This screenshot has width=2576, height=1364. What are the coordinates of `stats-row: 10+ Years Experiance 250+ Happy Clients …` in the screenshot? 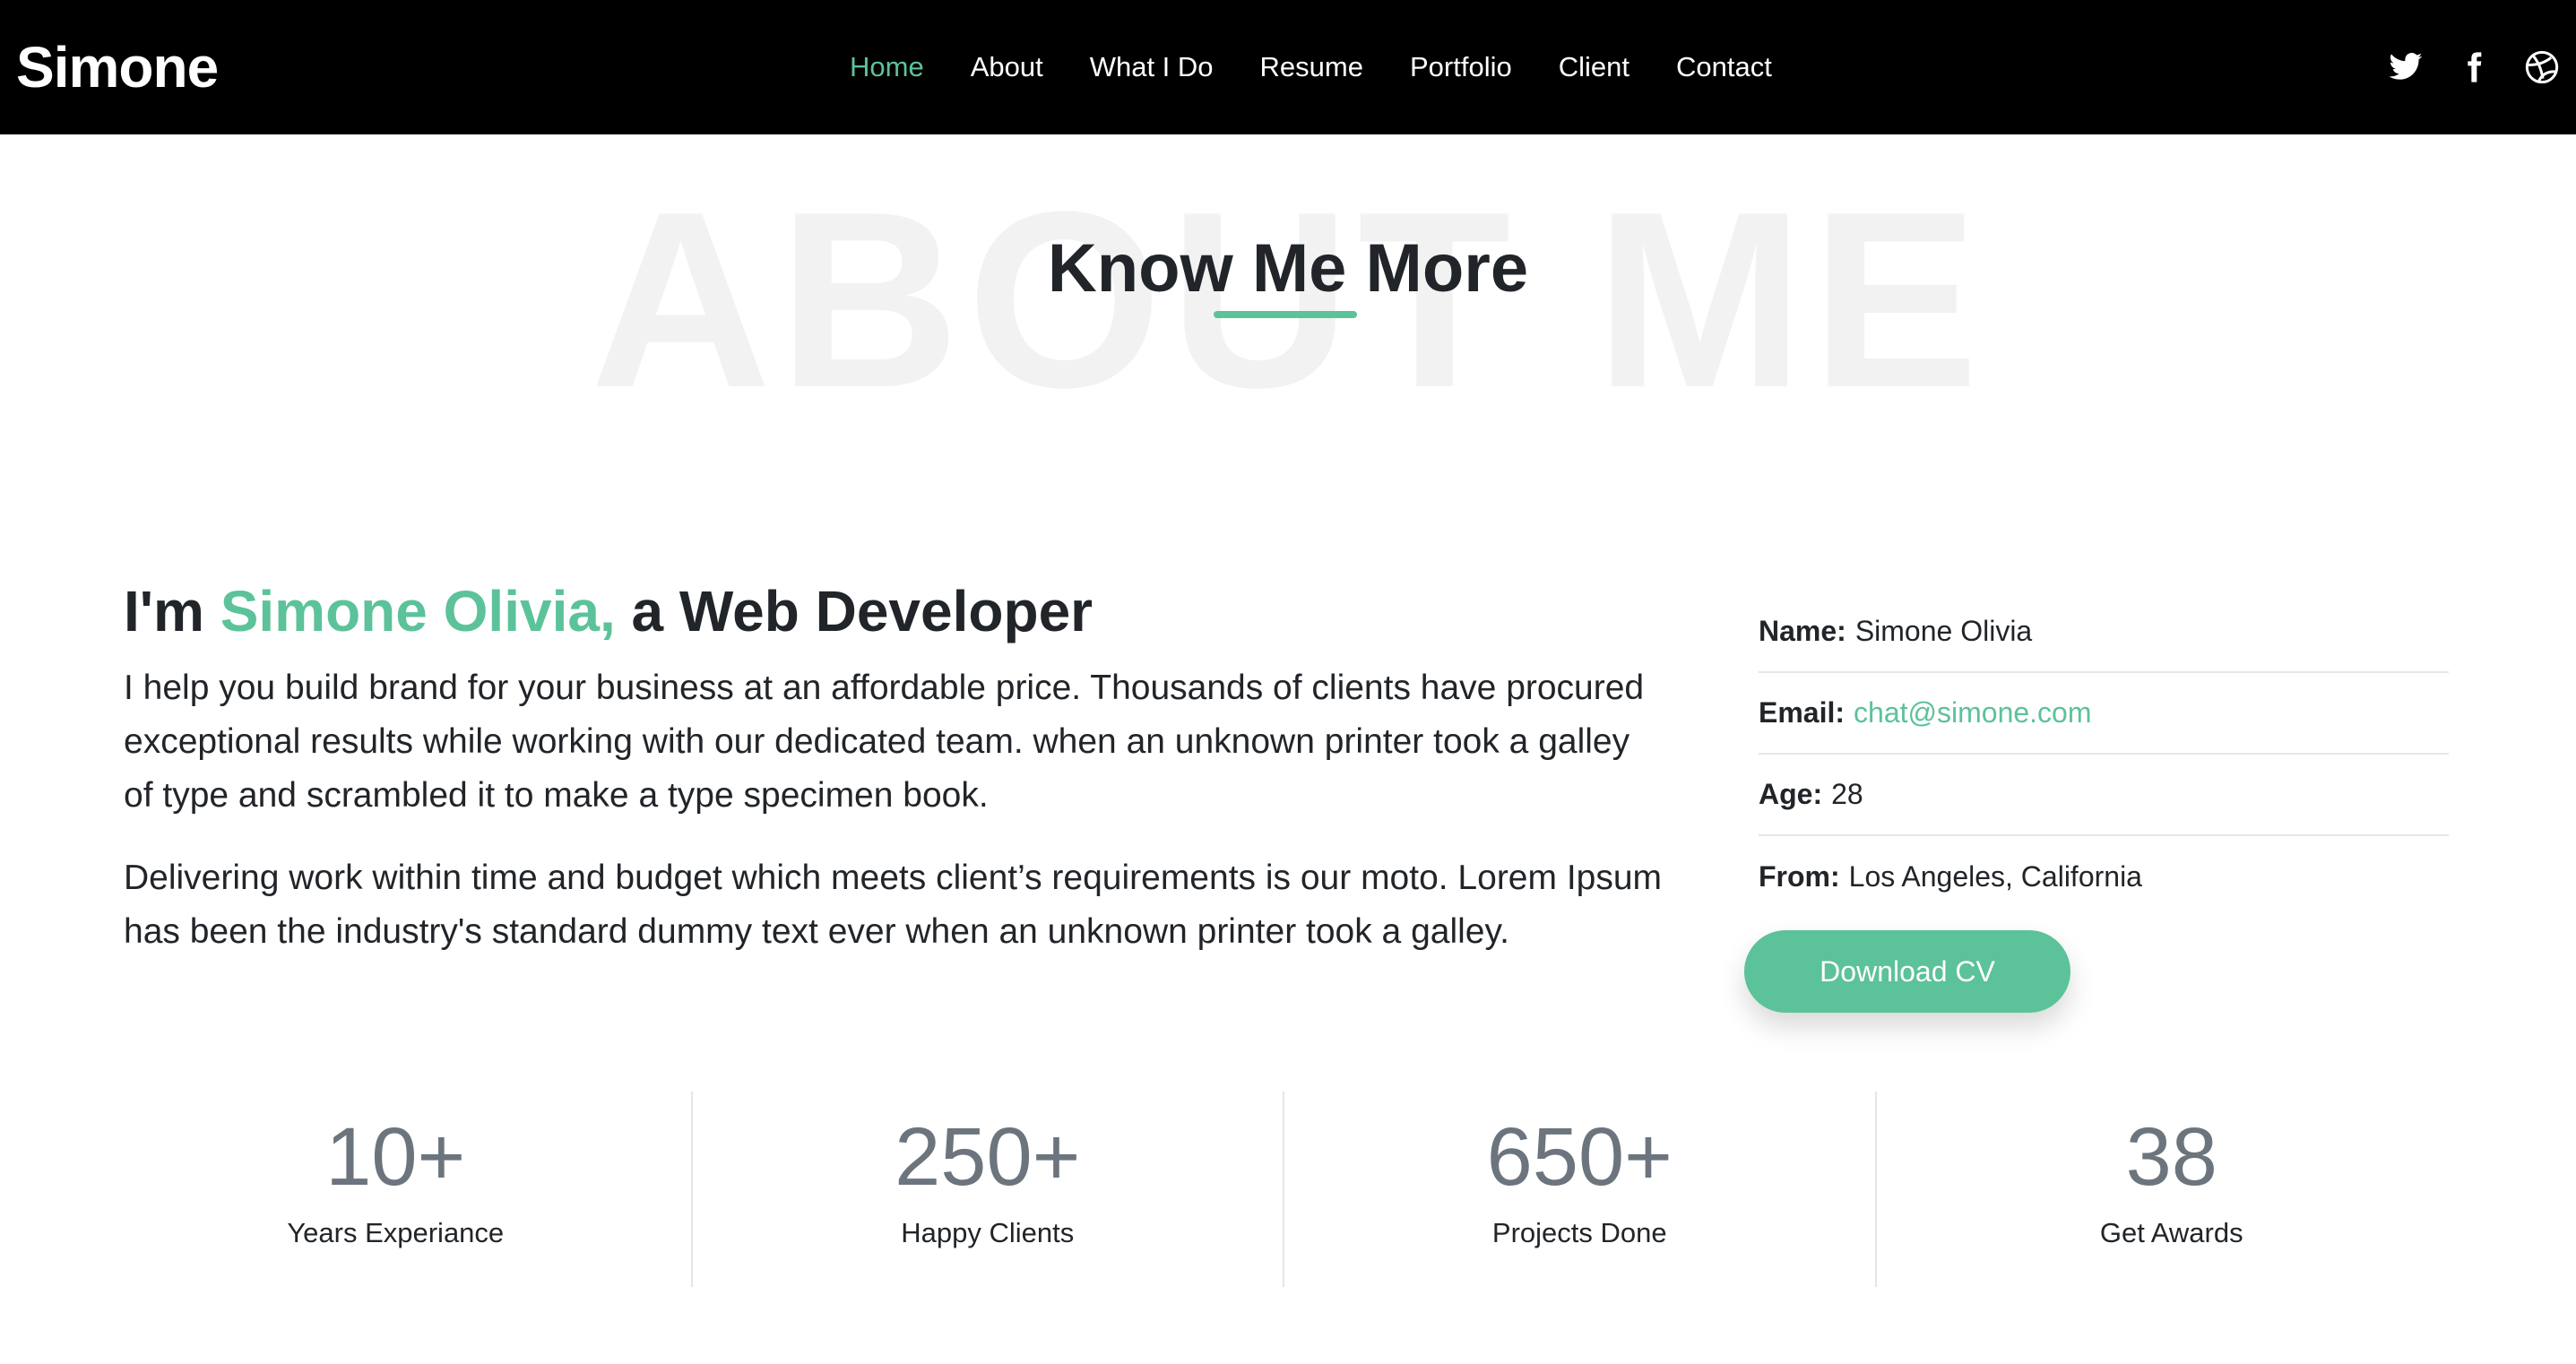 It's located at (1283, 1189).